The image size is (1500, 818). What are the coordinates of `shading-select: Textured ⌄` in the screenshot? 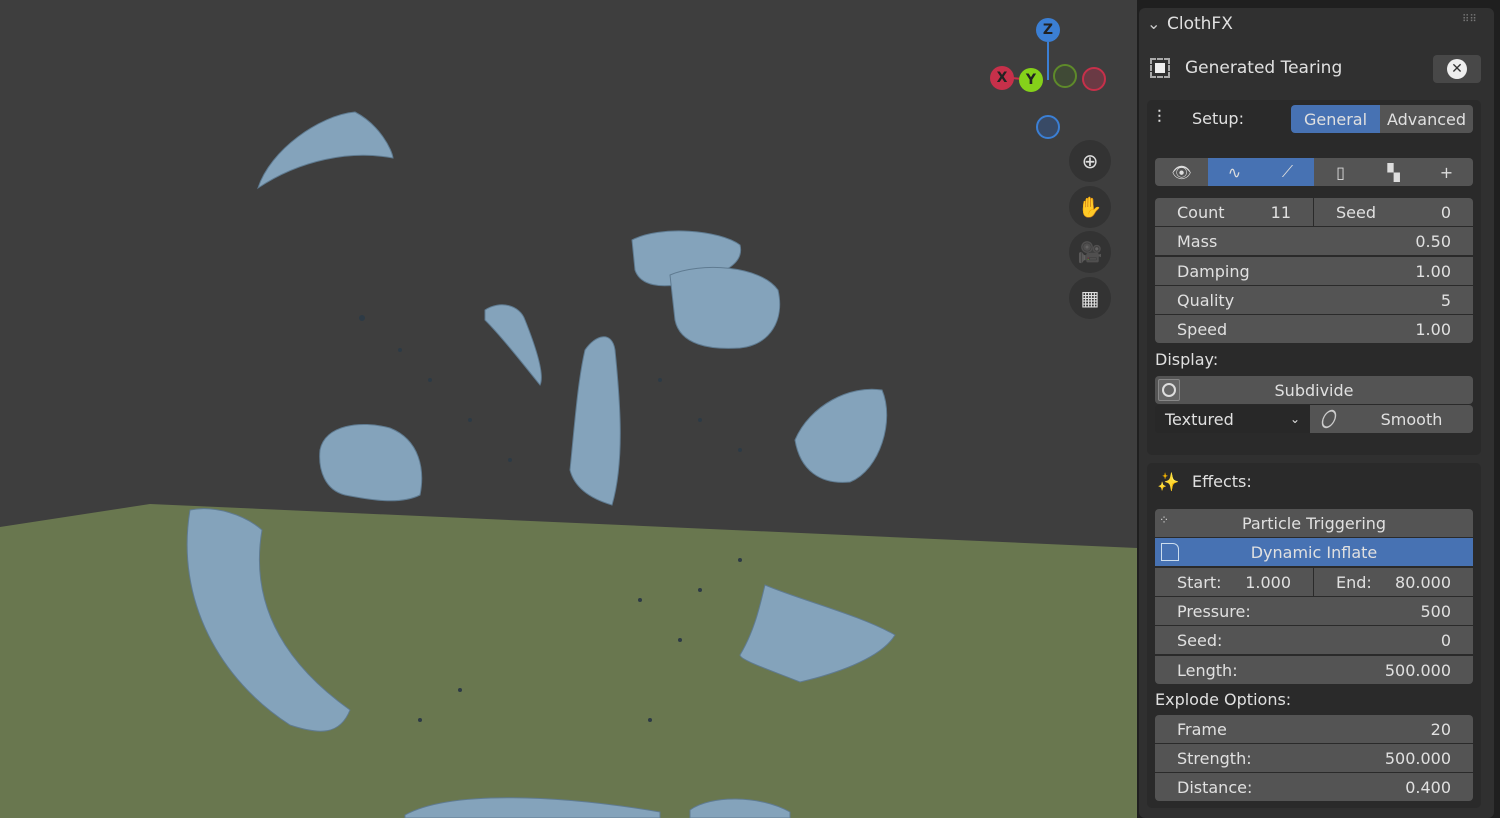 It's located at (1232, 419).